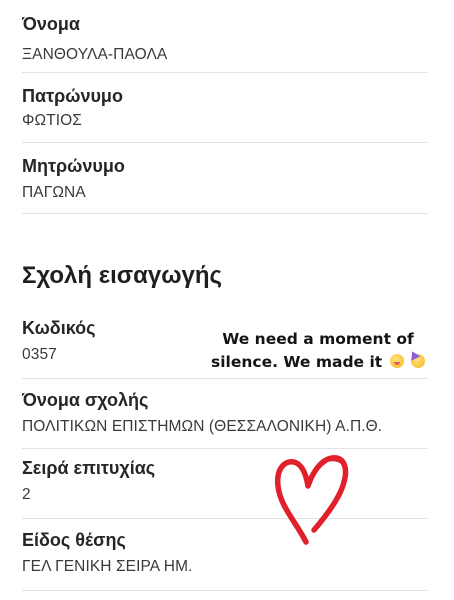  Describe the element at coordinates (73, 166) in the screenshot. I see `field-matronymic-label: Μητρώνυμο` at that location.